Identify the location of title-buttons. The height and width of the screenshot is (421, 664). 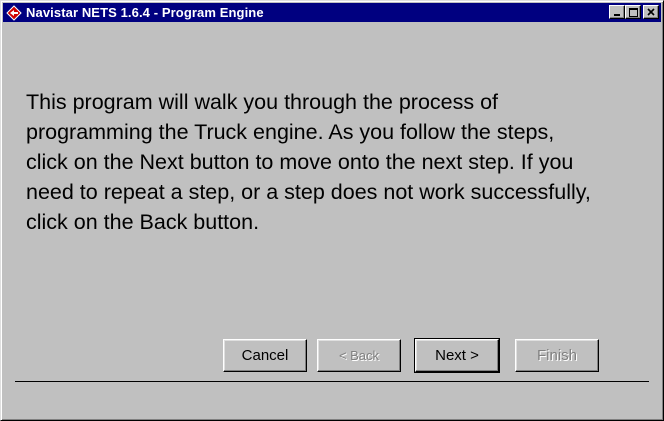
(634, 12).